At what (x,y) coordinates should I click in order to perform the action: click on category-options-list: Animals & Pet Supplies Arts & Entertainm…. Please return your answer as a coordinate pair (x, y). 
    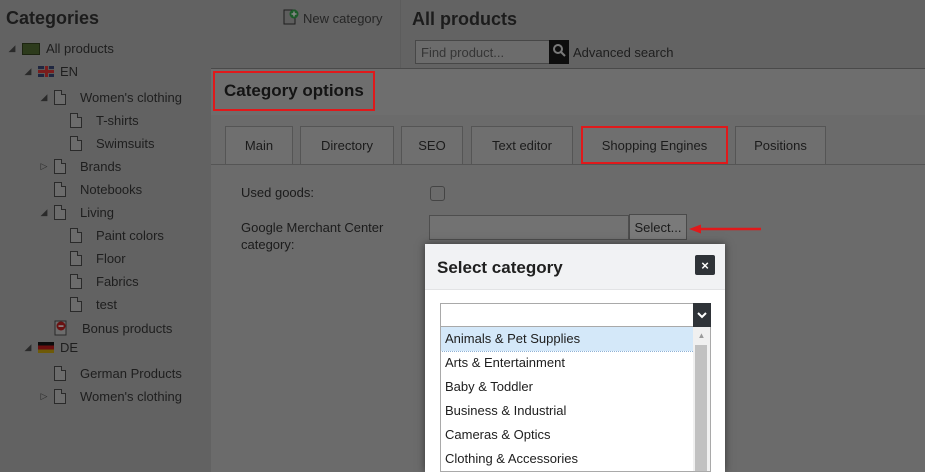
    Looking at the image, I should click on (575, 399).